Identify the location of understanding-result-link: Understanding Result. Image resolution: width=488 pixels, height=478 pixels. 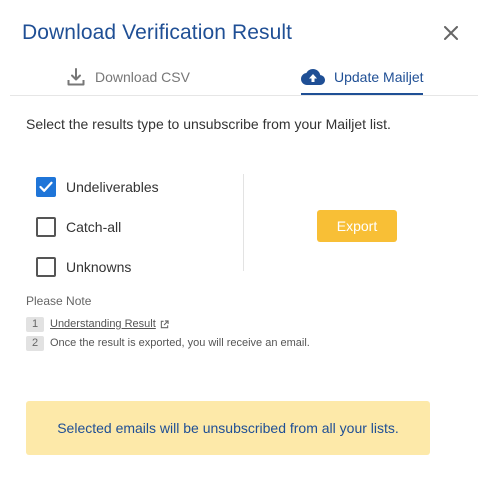
(109, 324).